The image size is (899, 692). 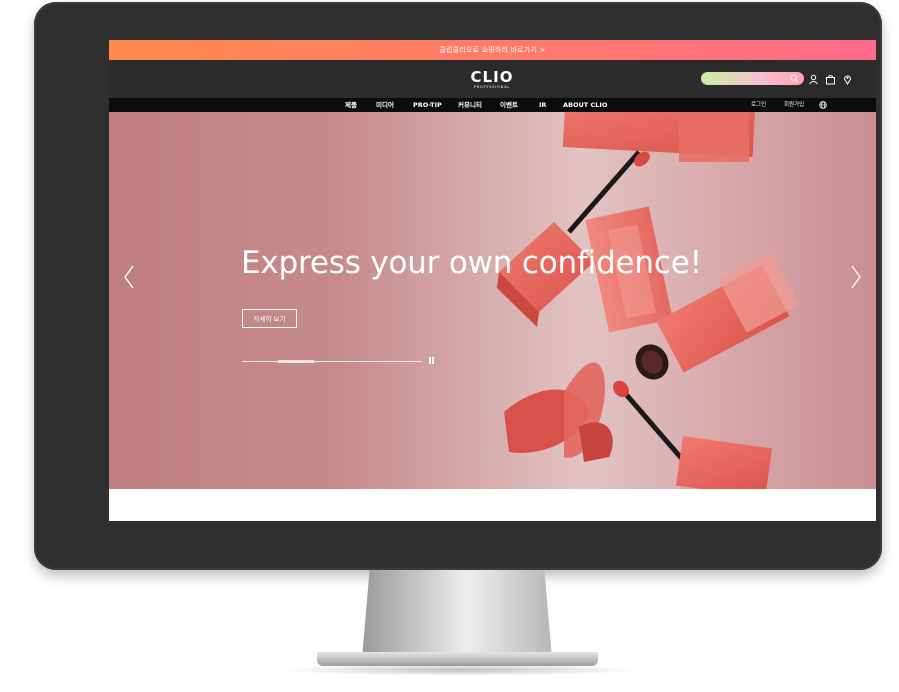 What do you see at coordinates (813, 79) in the screenshot?
I see `user-icon` at bounding box center [813, 79].